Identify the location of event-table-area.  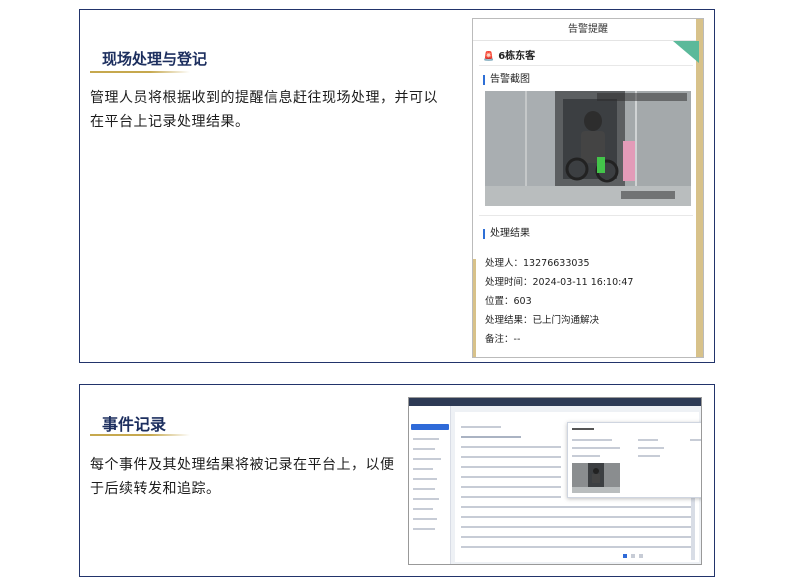
(578, 487).